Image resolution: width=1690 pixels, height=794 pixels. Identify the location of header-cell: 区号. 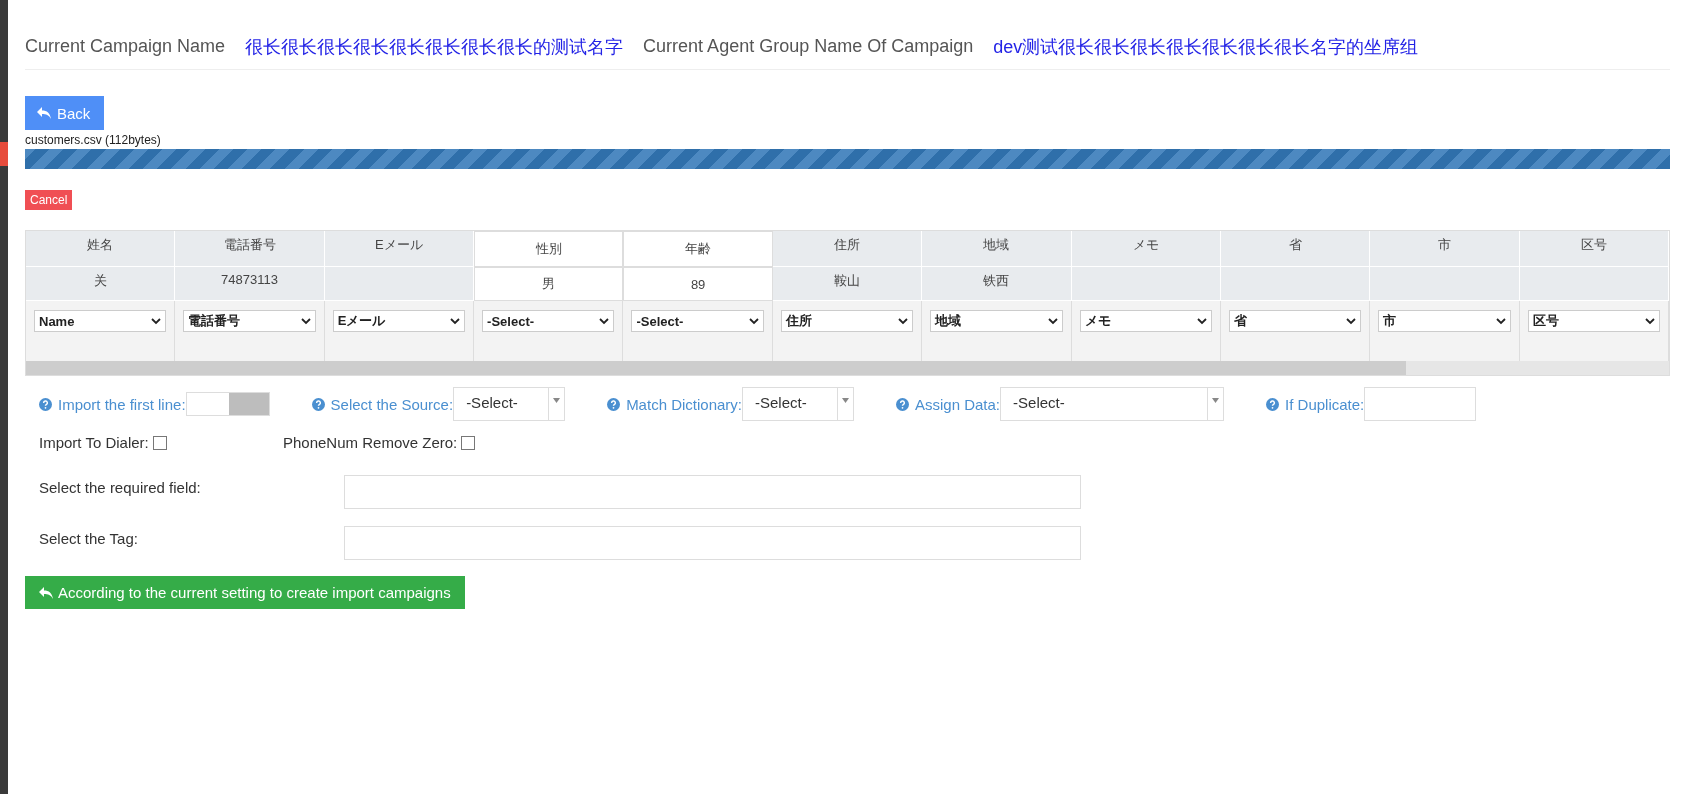
(1594, 249).